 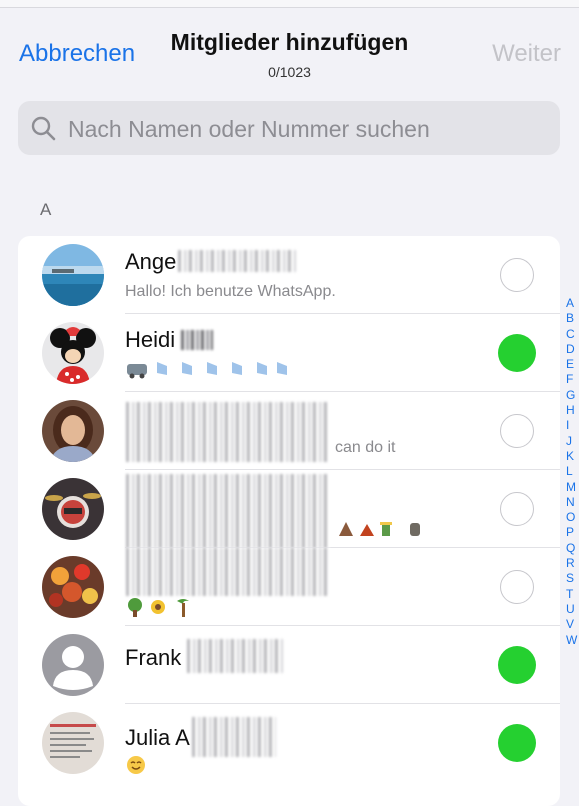 What do you see at coordinates (572, 517) in the screenshot?
I see `index-letter-o: O` at bounding box center [572, 517].